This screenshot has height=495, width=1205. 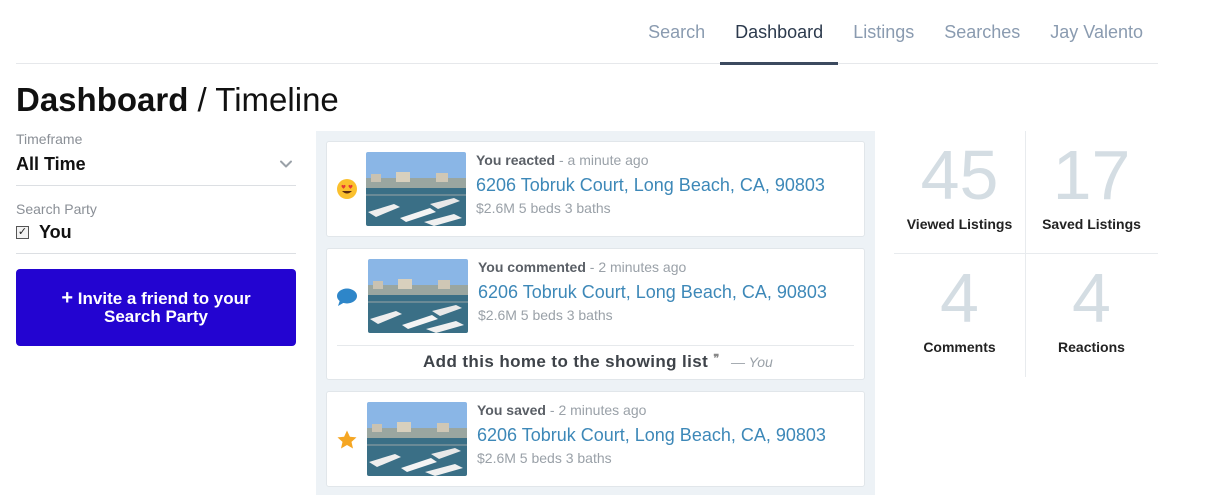 What do you see at coordinates (286, 164) in the screenshot?
I see `chevron-down-icon` at bounding box center [286, 164].